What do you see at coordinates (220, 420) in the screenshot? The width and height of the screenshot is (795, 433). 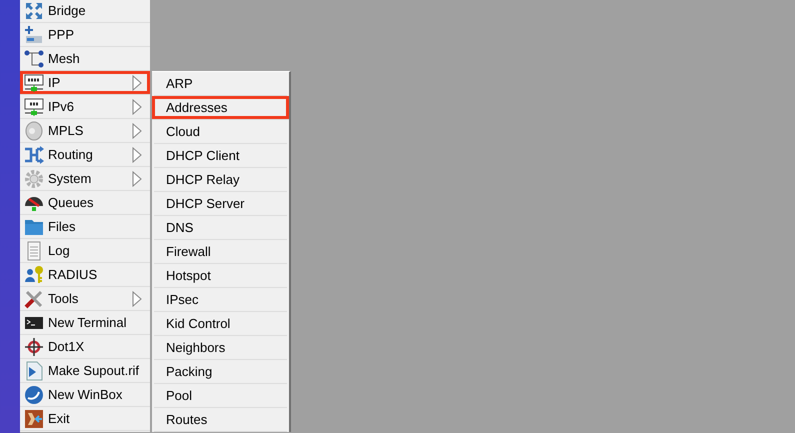 I see `submenu-item: Routes` at bounding box center [220, 420].